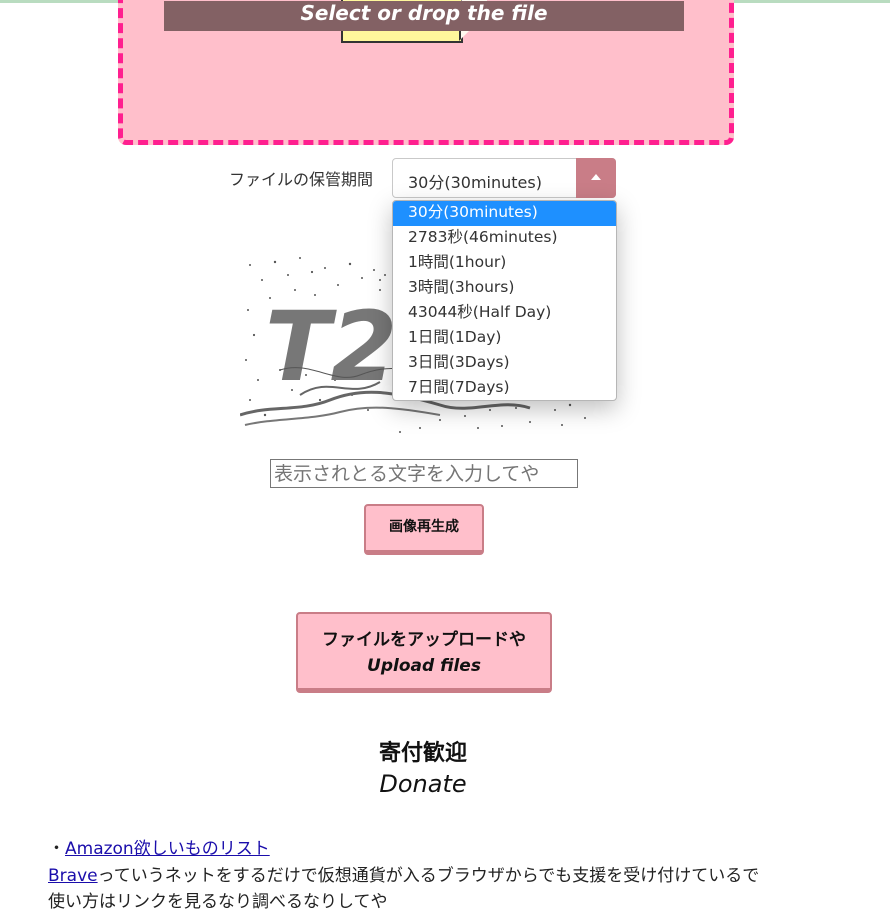 This screenshot has width=890, height=922. I want to click on retention-option: 1時間(1hour), so click(504, 263).